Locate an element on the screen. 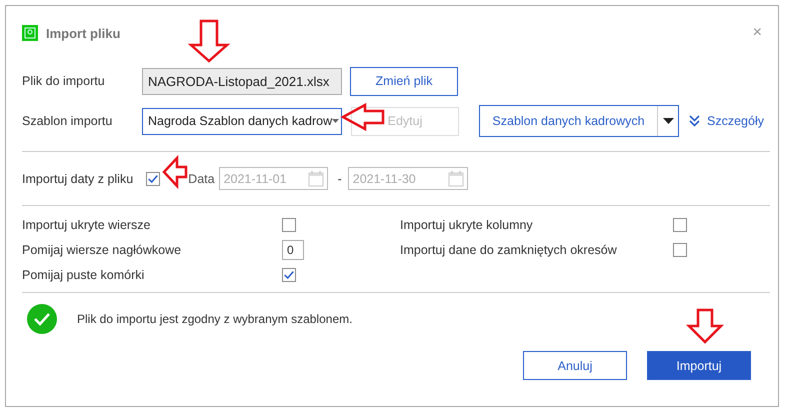  status-message: Plik do importu jest zgodny z wybranym szablonem. is located at coordinates (214, 319).